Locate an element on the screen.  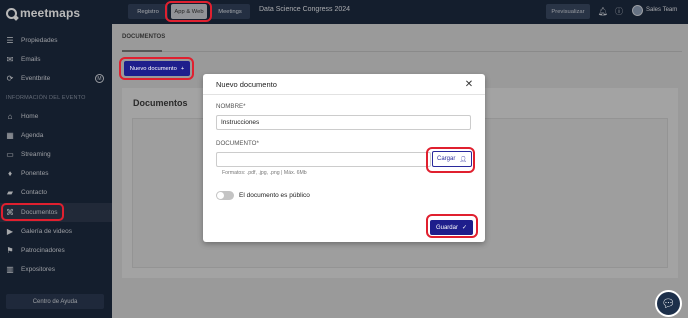
sidebar-item-label: Eventbrite is located at coordinates (36, 79).